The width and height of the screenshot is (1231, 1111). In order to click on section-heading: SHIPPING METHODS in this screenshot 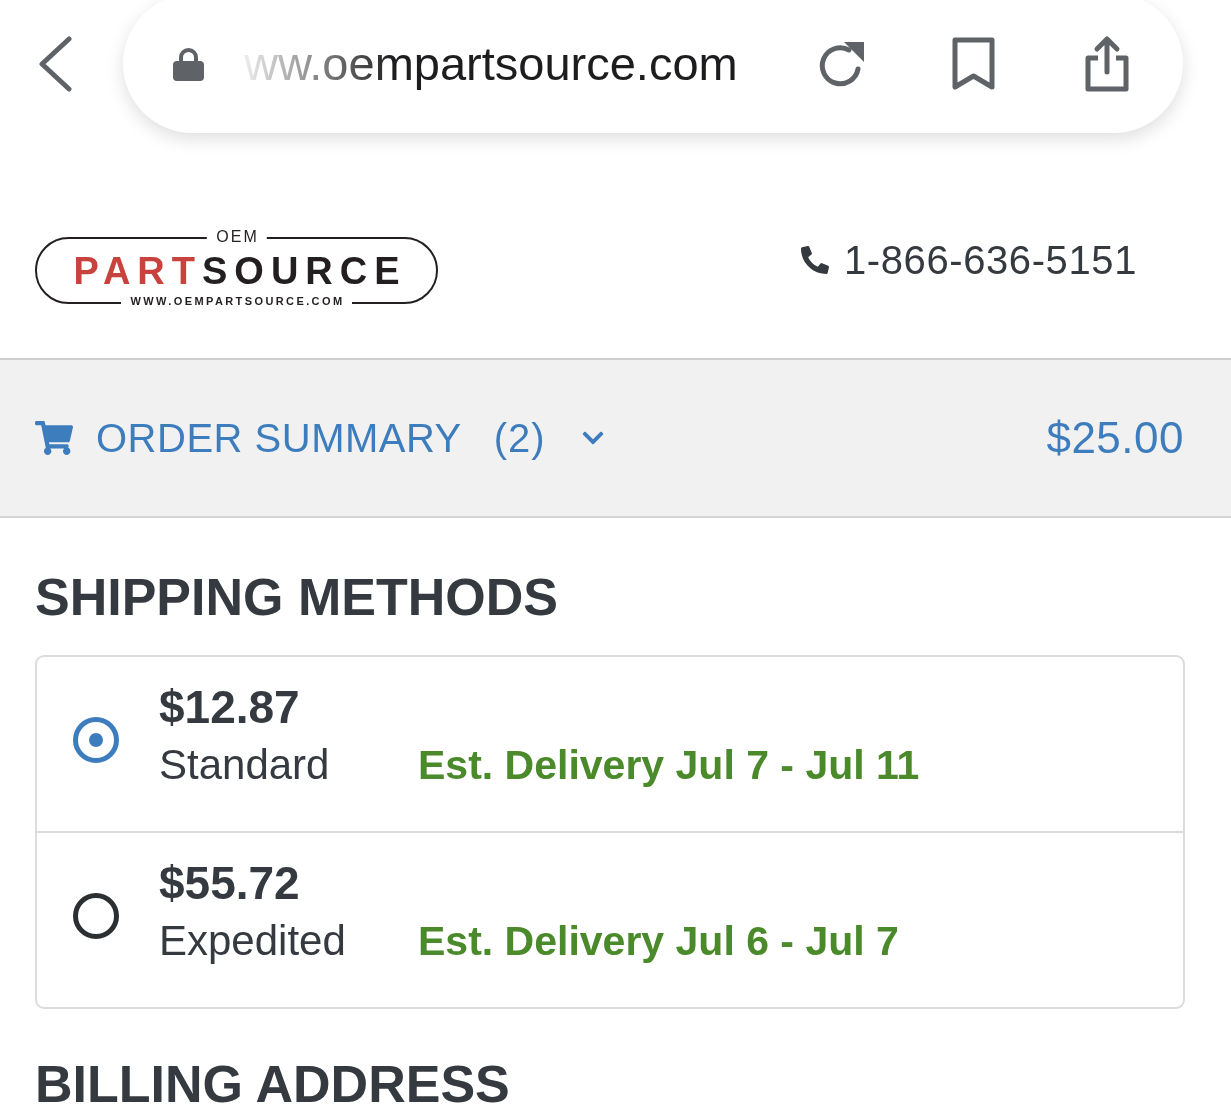, I will do `click(297, 597)`.